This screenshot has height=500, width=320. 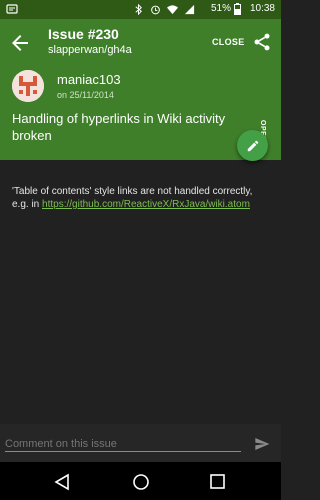 What do you see at coordinates (228, 42) in the screenshot?
I see `close-issue-button: CLOSE` at bounding box center [228, 42].